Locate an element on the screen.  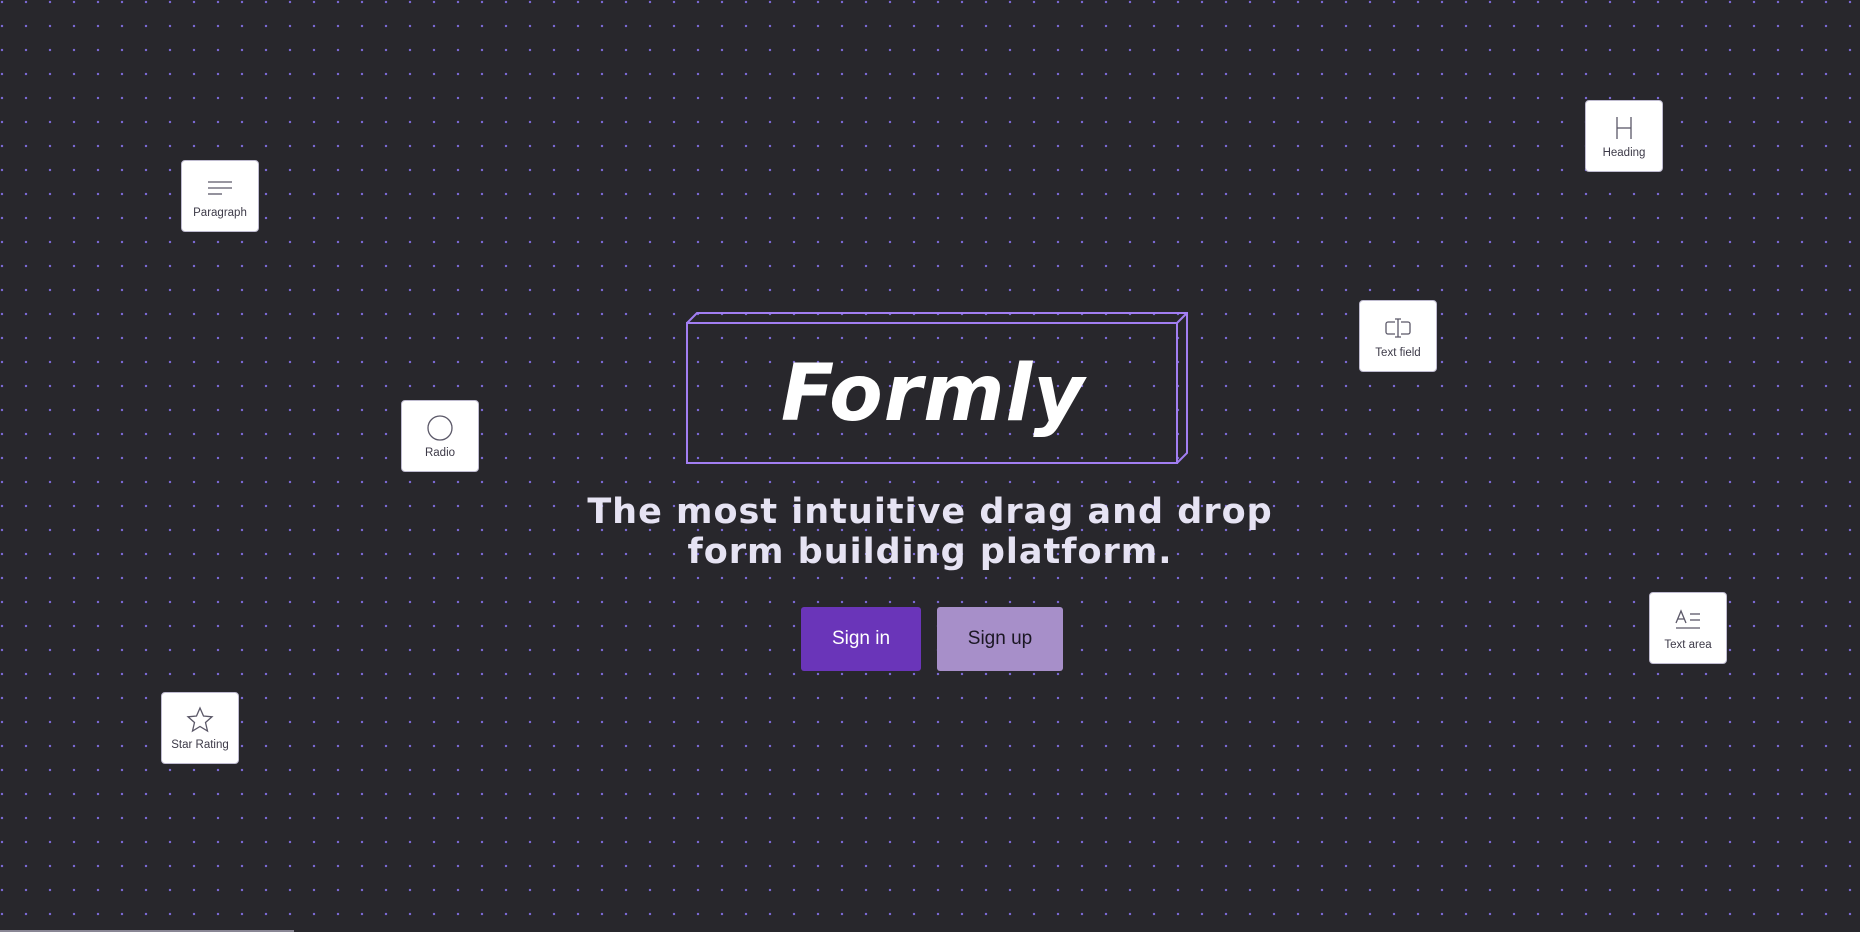
text-field-icon is located at coordinates (1398, 328).